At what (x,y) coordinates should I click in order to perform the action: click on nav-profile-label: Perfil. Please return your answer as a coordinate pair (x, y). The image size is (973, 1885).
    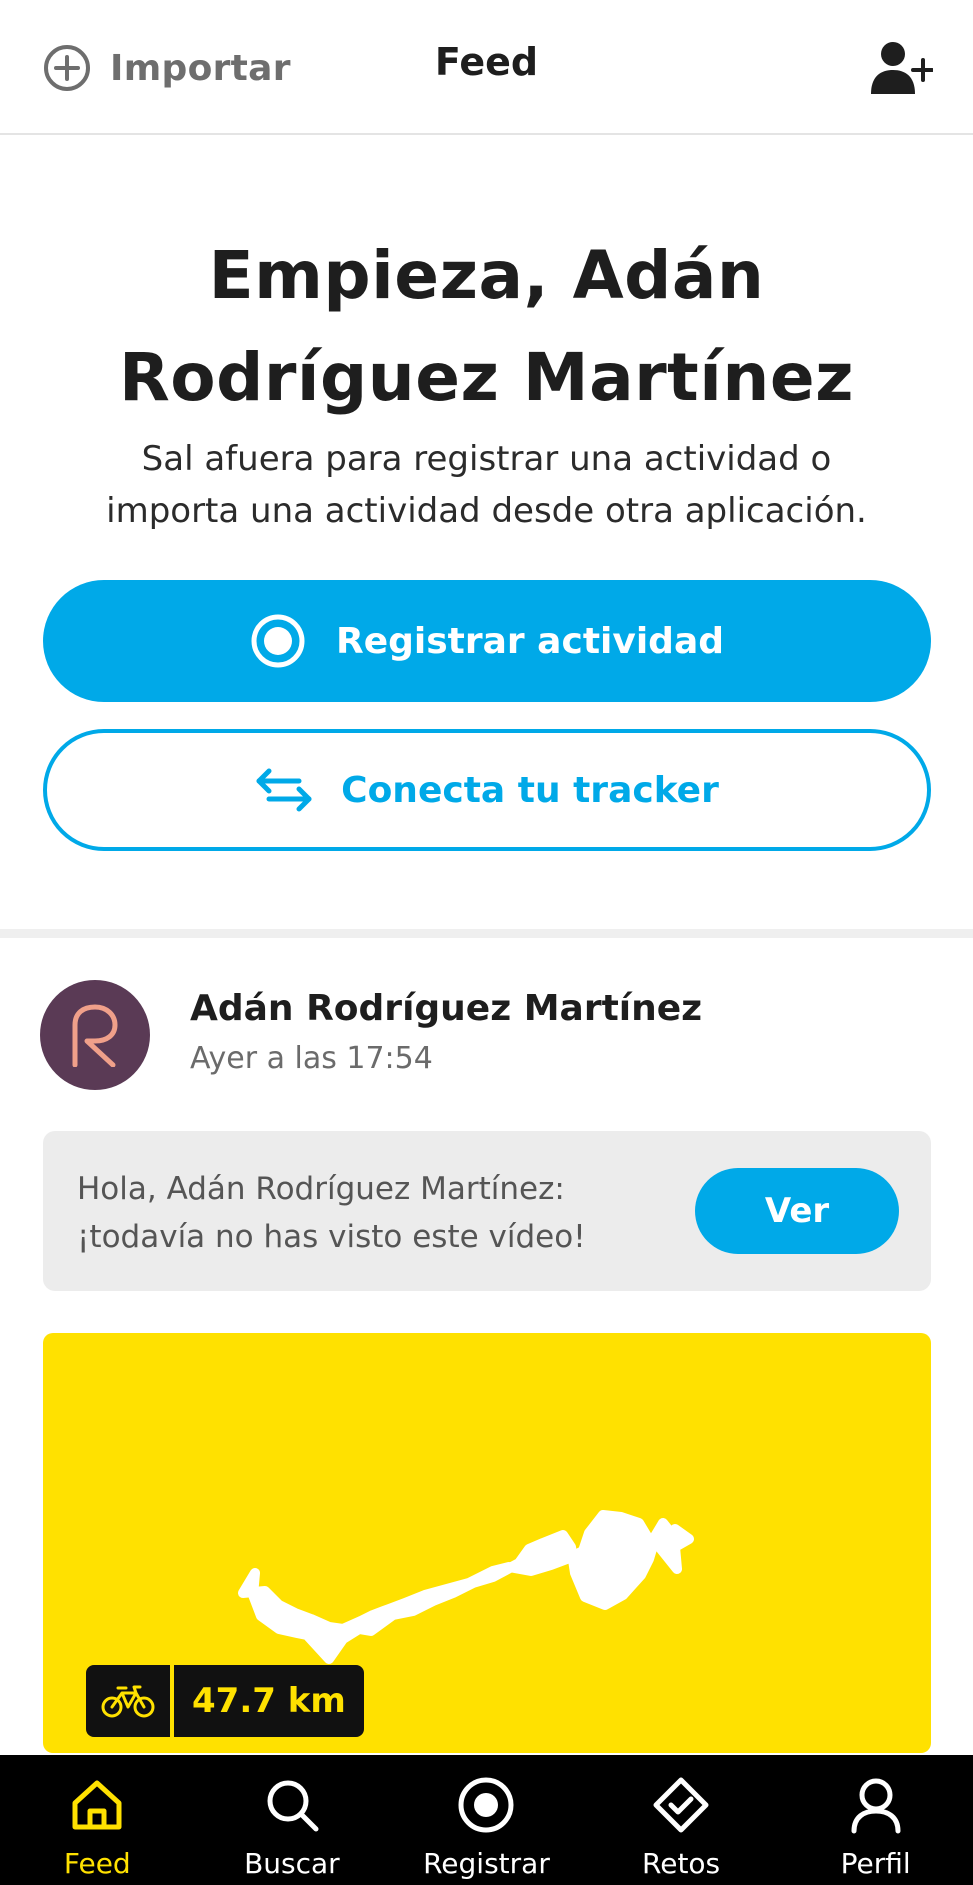
    Looking at the image, I should click on (875, 1863).